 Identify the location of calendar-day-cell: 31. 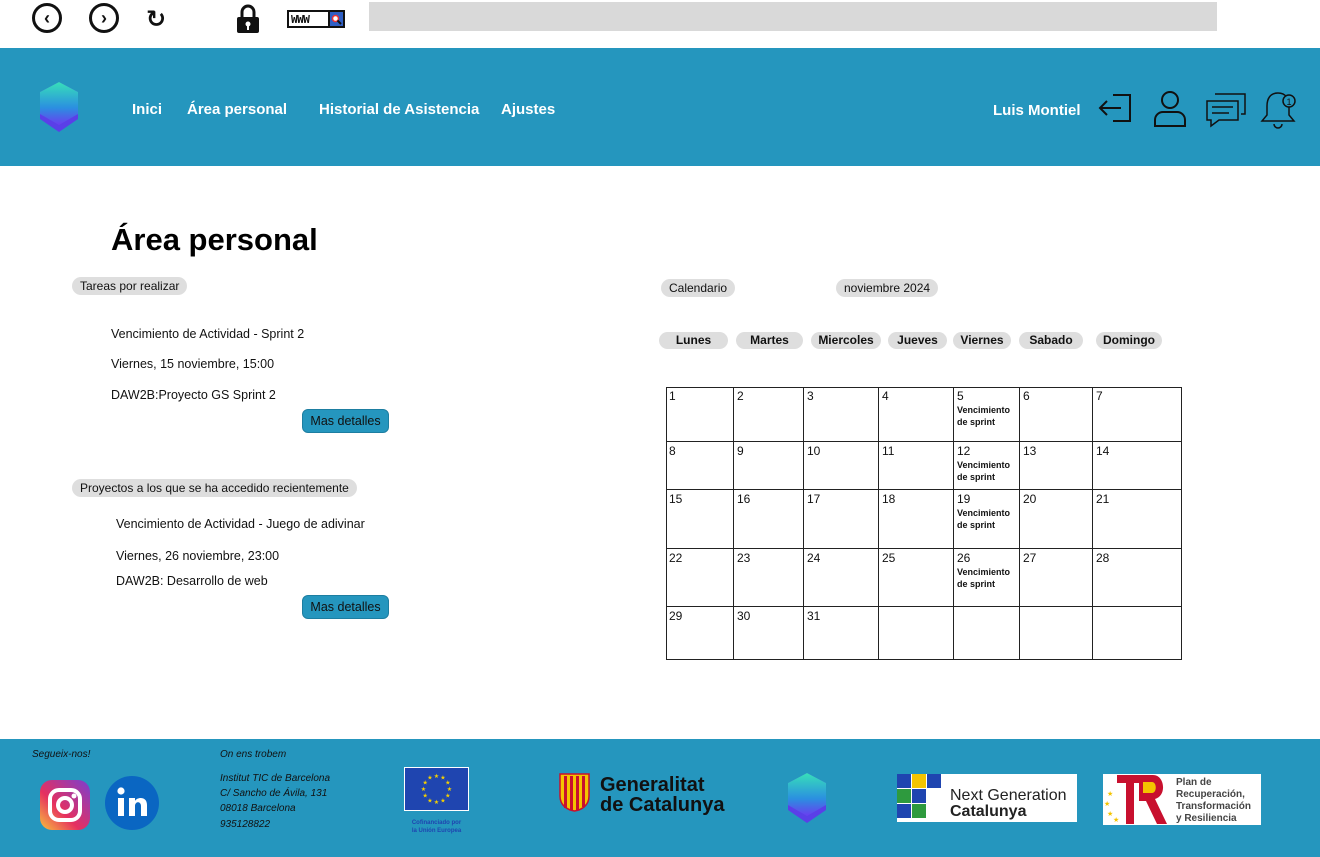
(841, 633).